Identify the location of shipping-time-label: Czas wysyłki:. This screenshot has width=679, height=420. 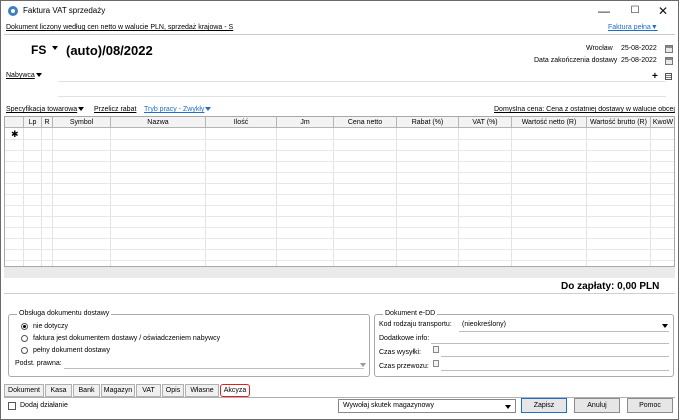
(400, 352).